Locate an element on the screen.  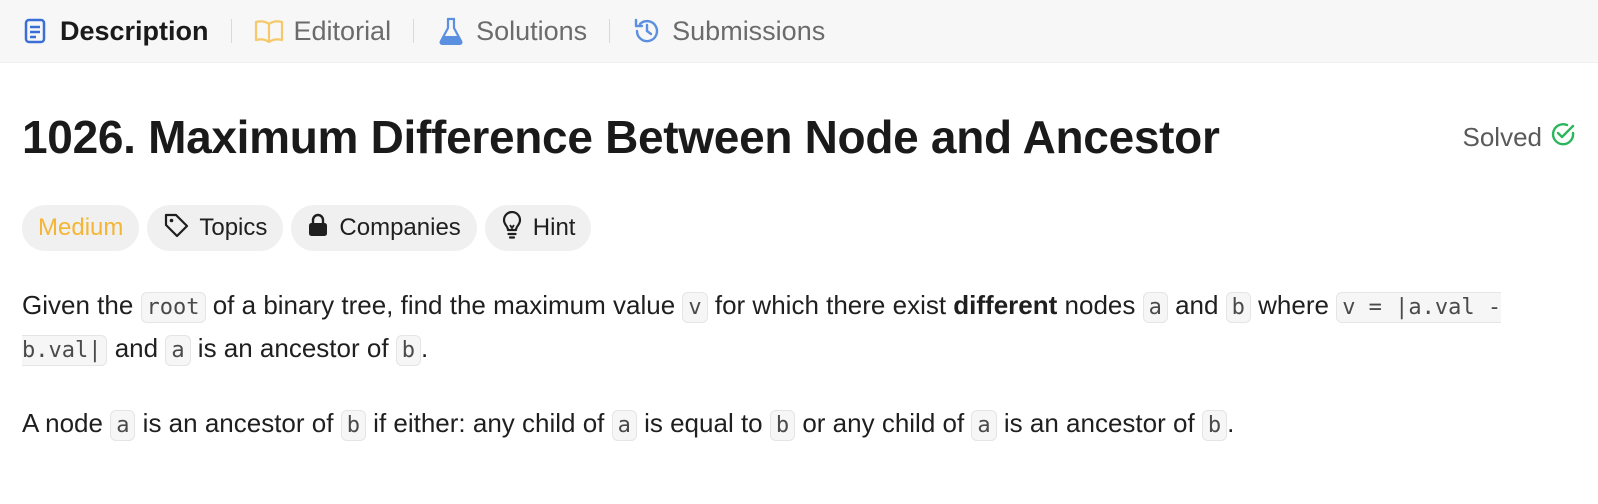
companies-button: Companies is located at coordinates (384, 228).